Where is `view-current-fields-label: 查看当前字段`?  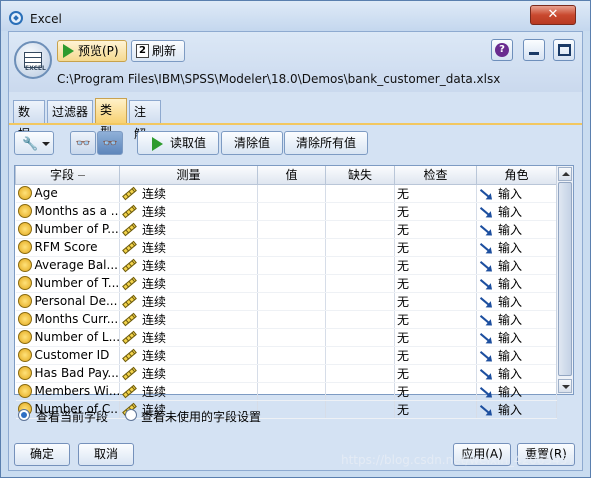 view-current-fields-label: 查看当前字段 is located at coordinates (72, 416).